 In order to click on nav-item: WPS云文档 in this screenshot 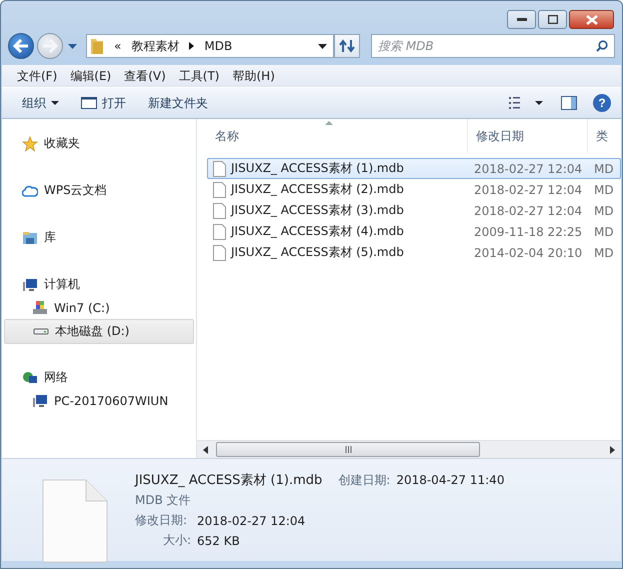, I will do `click(99, 190)`.